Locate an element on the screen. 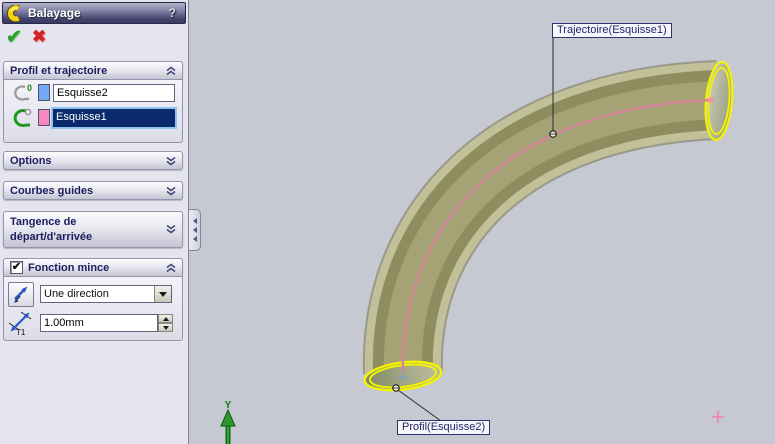  y-axis-label: Y is located at coordinates (228, 405).